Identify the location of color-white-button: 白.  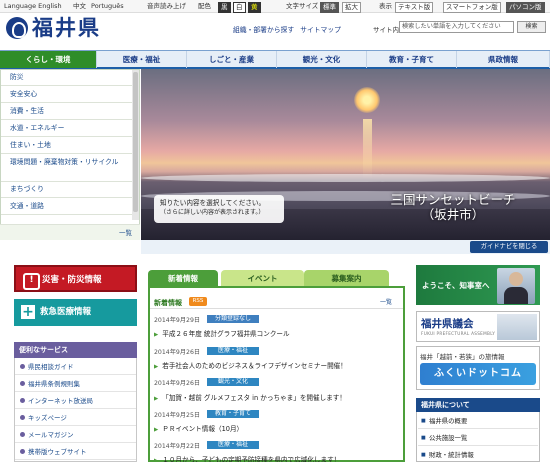
(239, 7).